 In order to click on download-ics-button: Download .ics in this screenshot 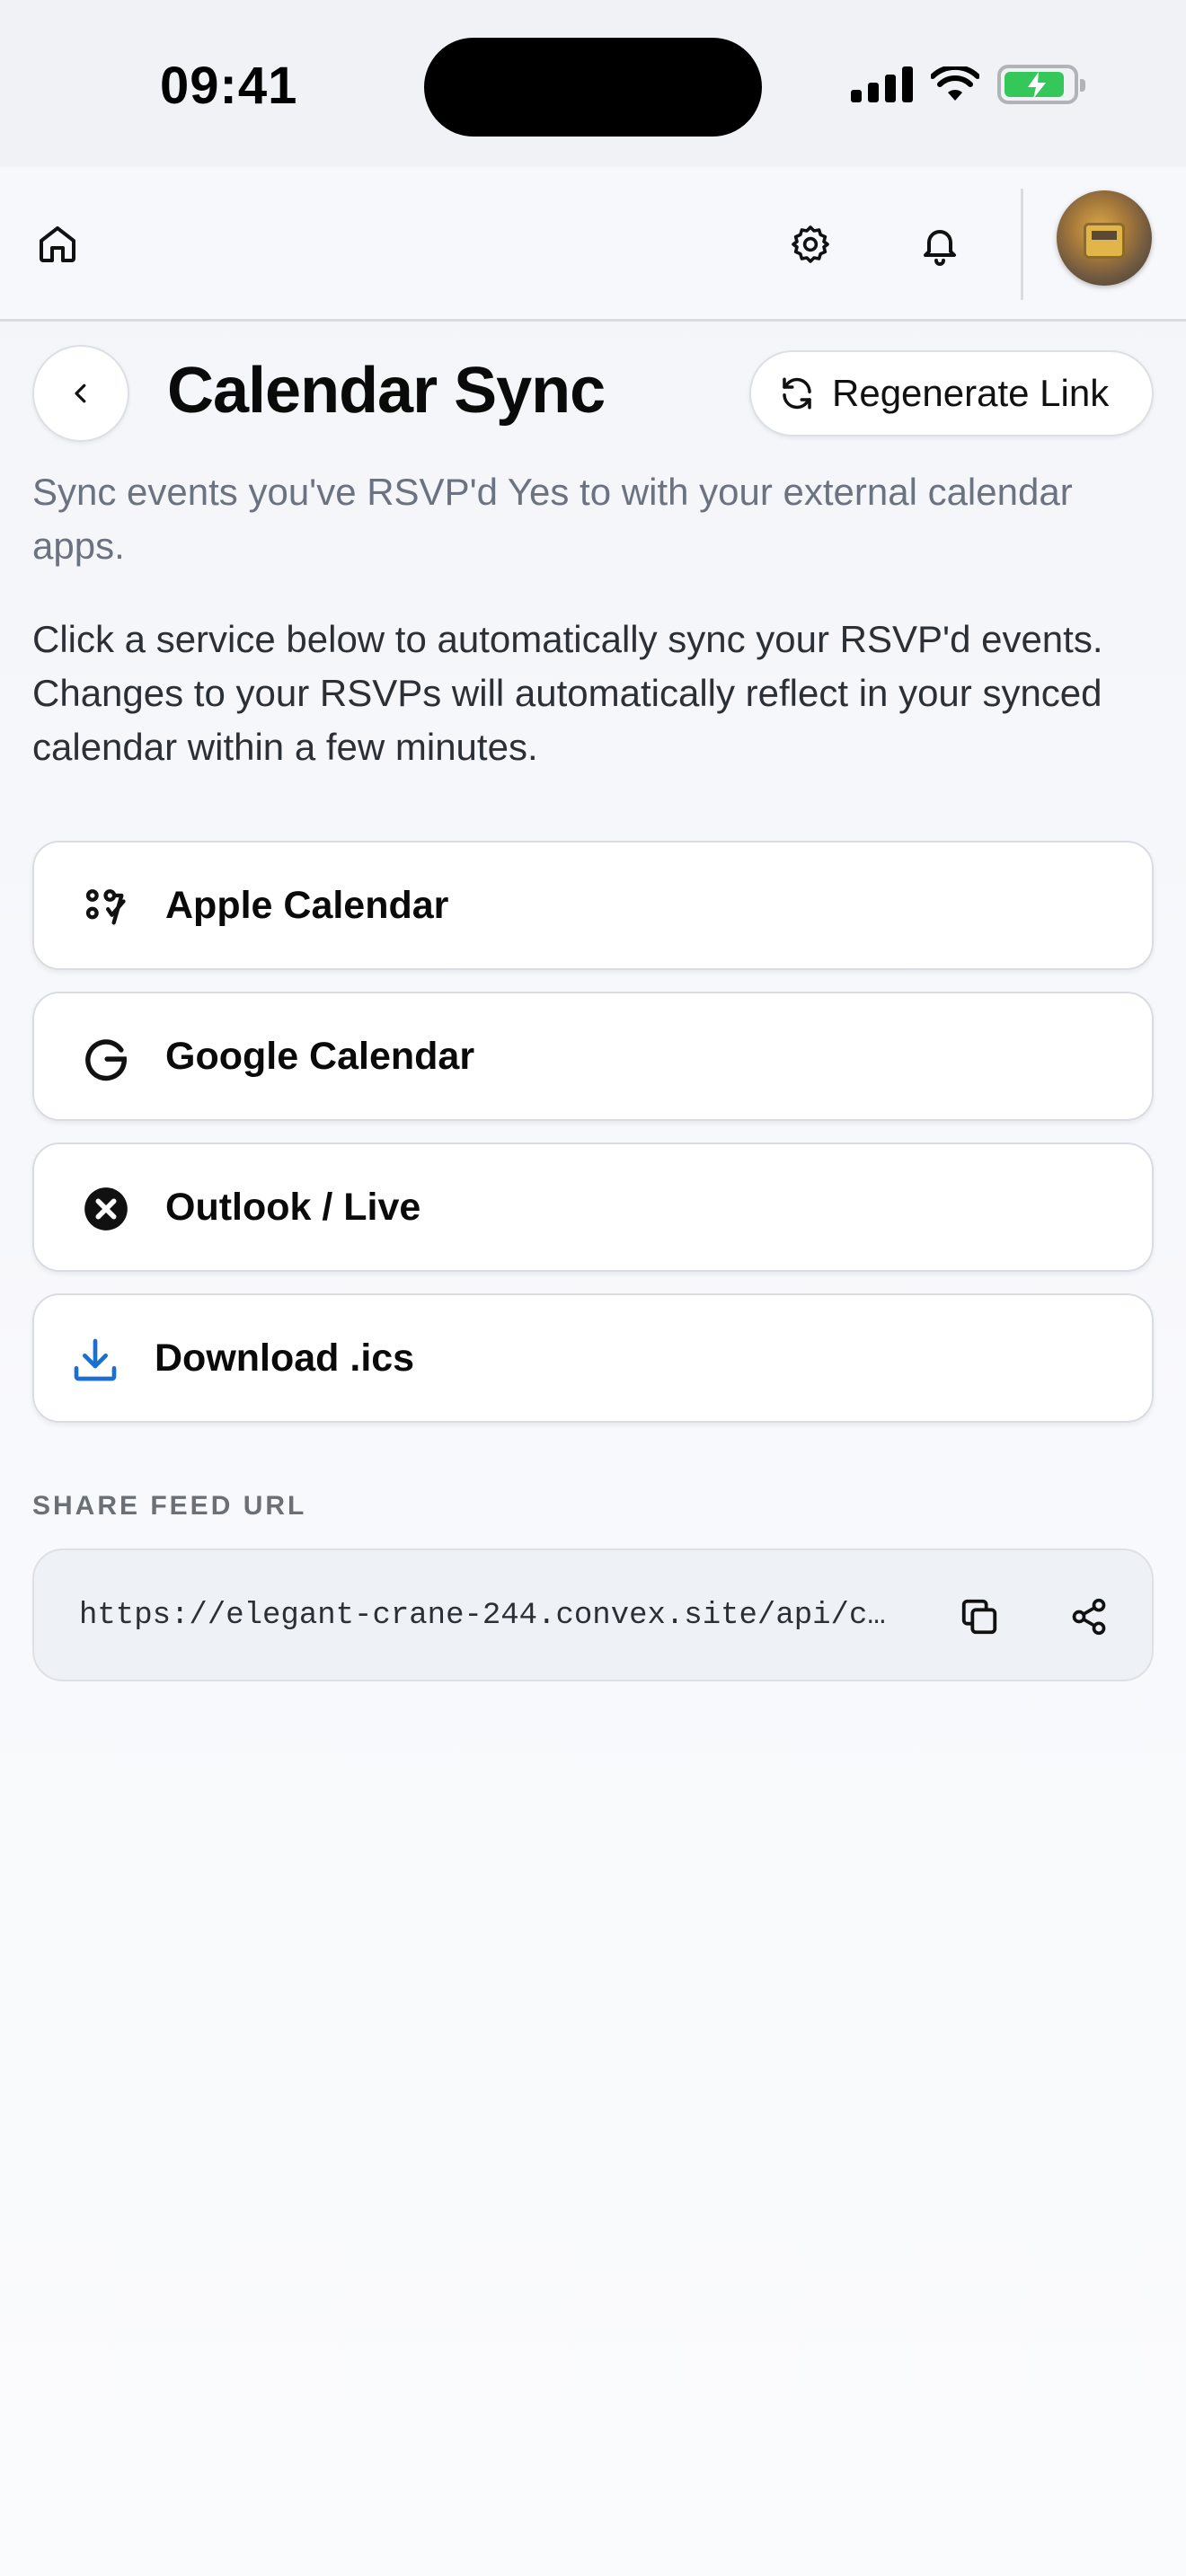, I will do `click(593, 1358)`.